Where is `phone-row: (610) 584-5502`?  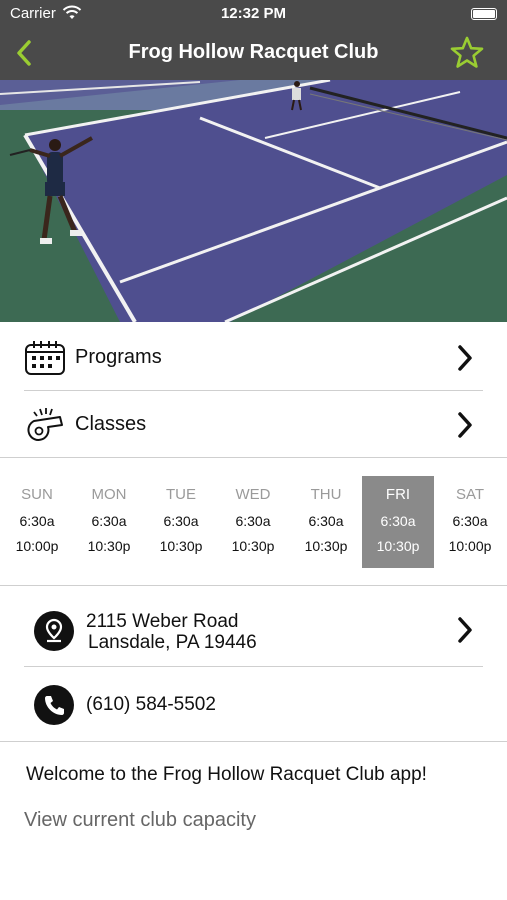 phone-row: (610) 584-5502 is located at coordinates (253, 704).